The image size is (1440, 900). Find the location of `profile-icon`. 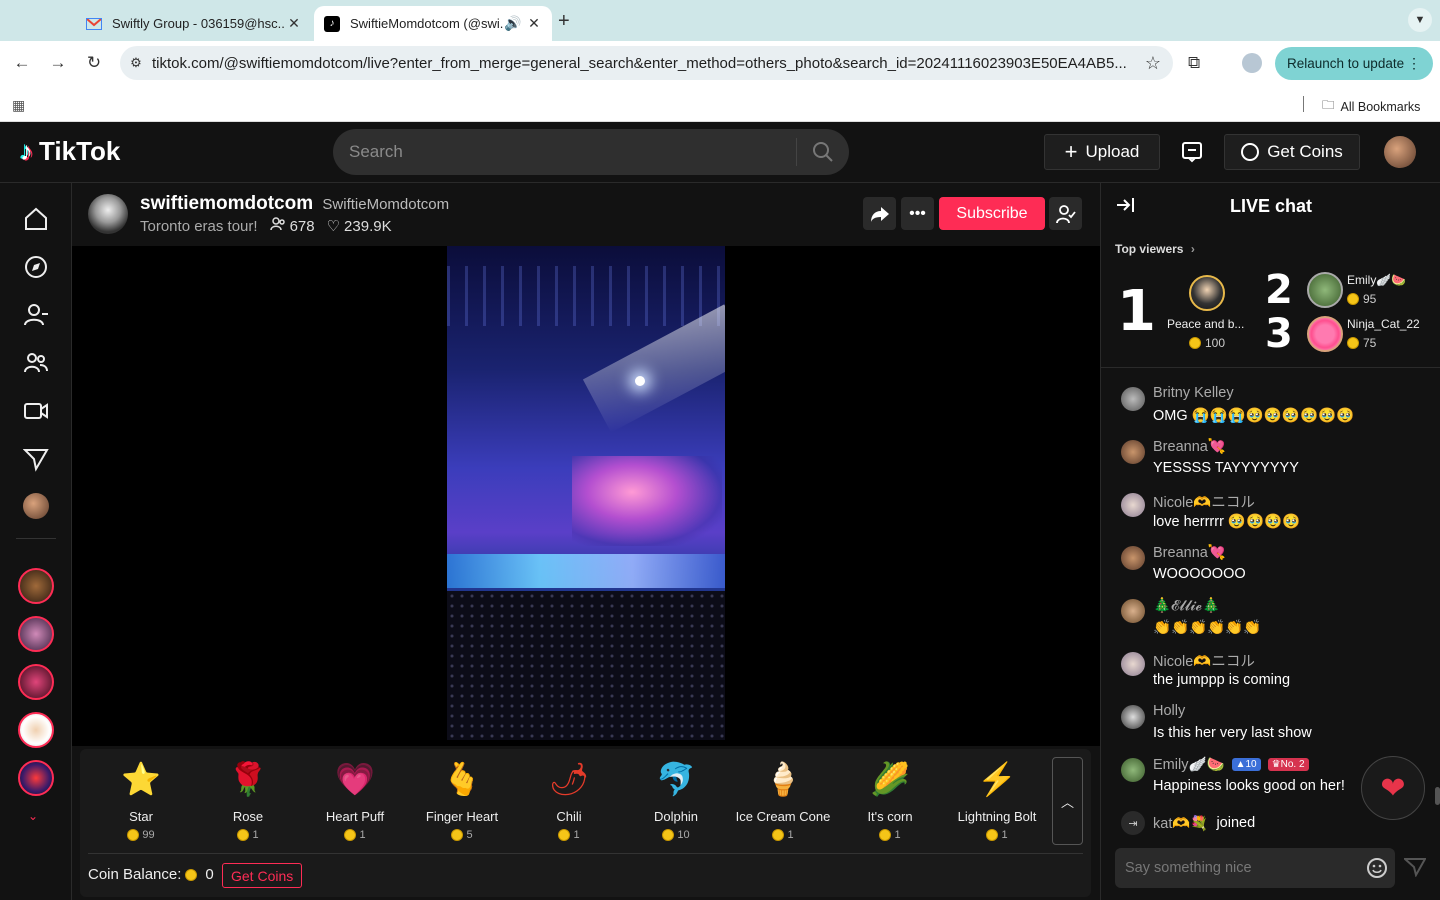

profile-icon is located at coordinates (36, 506).